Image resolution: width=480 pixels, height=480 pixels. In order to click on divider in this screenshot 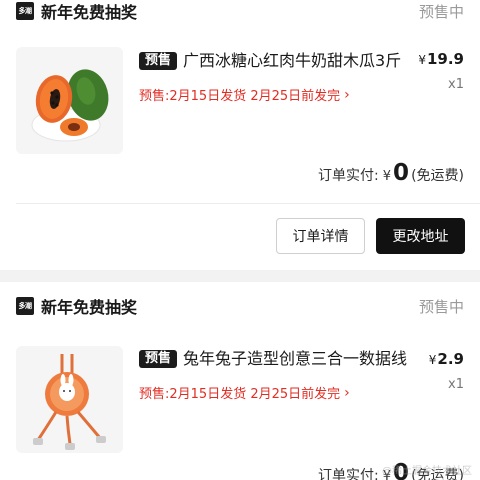, I will do `click(248, 203)`.